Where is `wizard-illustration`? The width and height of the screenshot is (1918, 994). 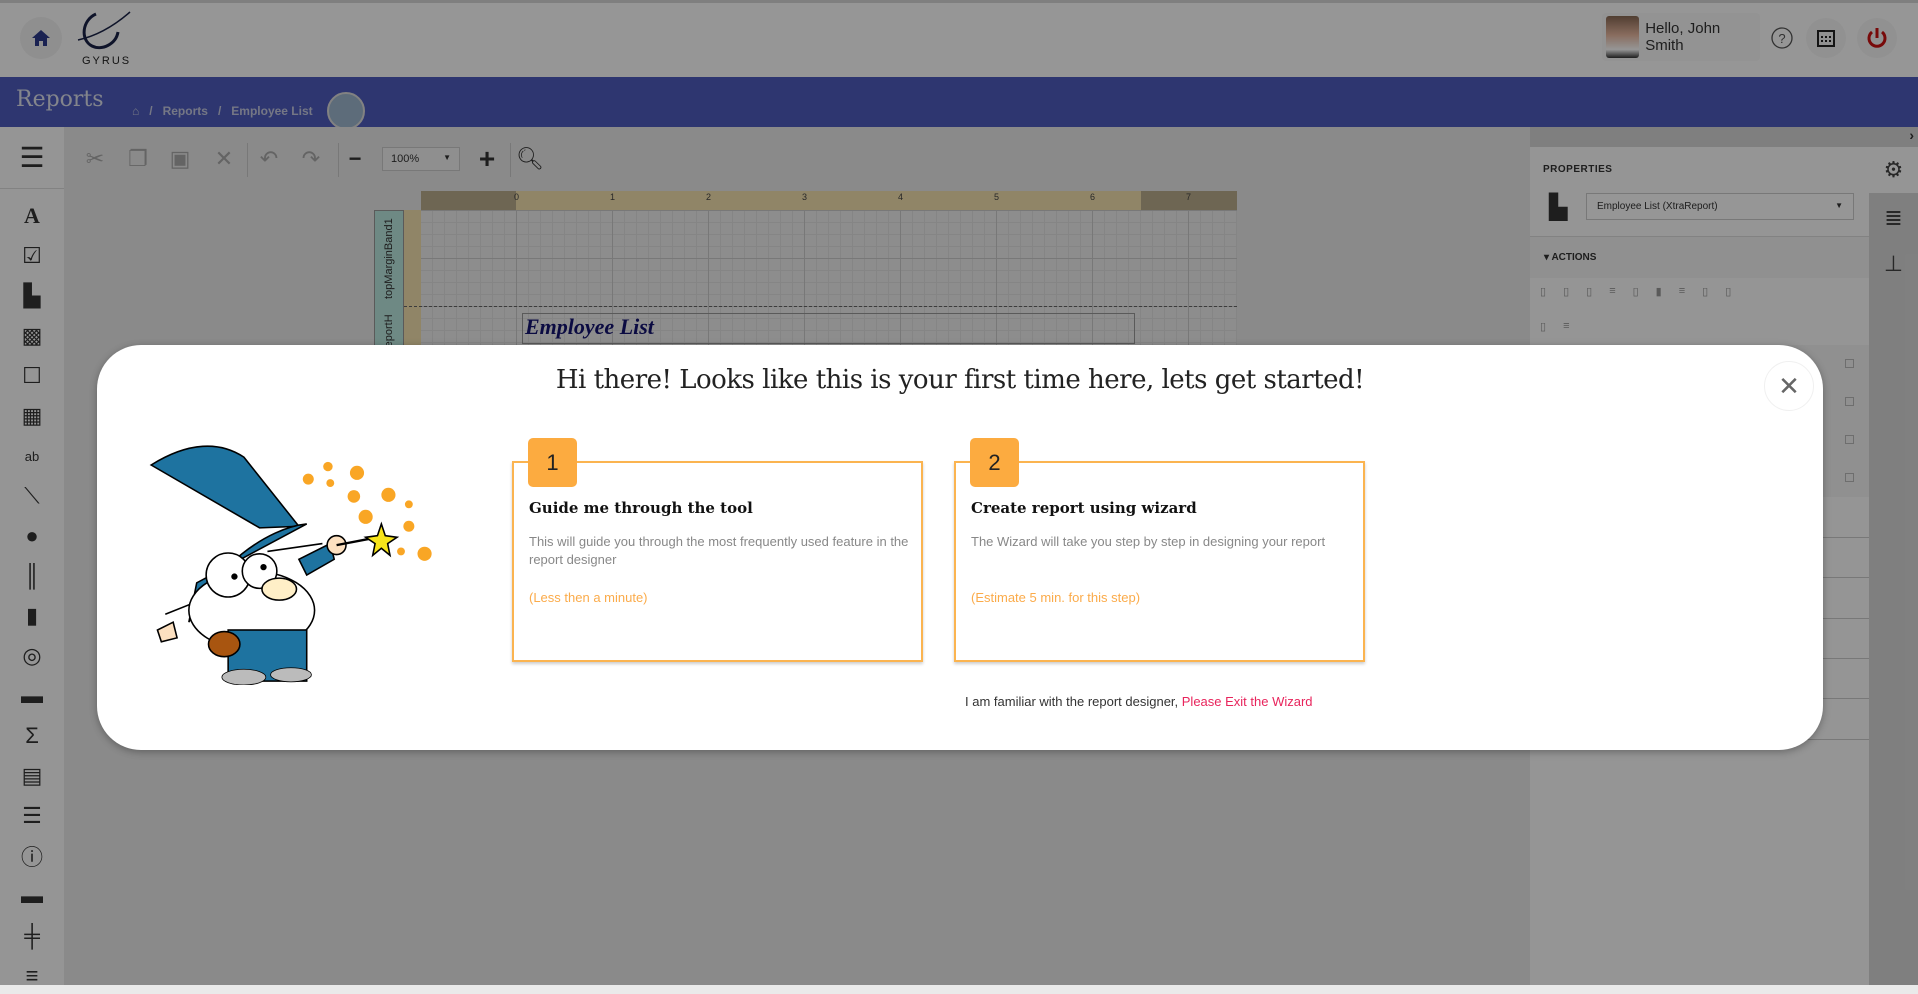 wizard-illustration is located at coordinates (290, 565).